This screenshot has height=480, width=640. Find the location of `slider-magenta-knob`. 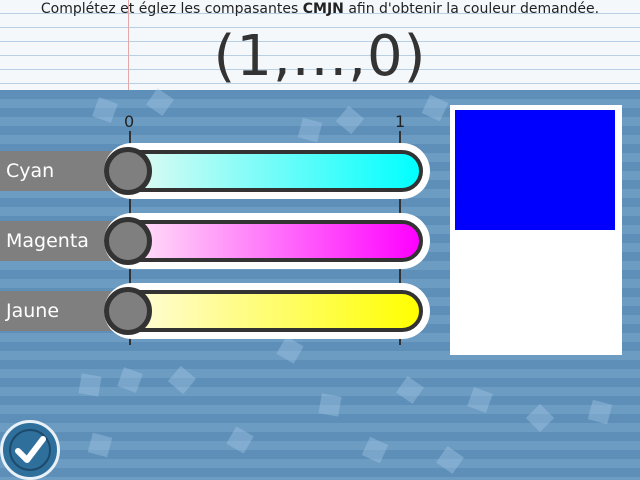

slider-magenta-knob is located at coordinates (128, 241).